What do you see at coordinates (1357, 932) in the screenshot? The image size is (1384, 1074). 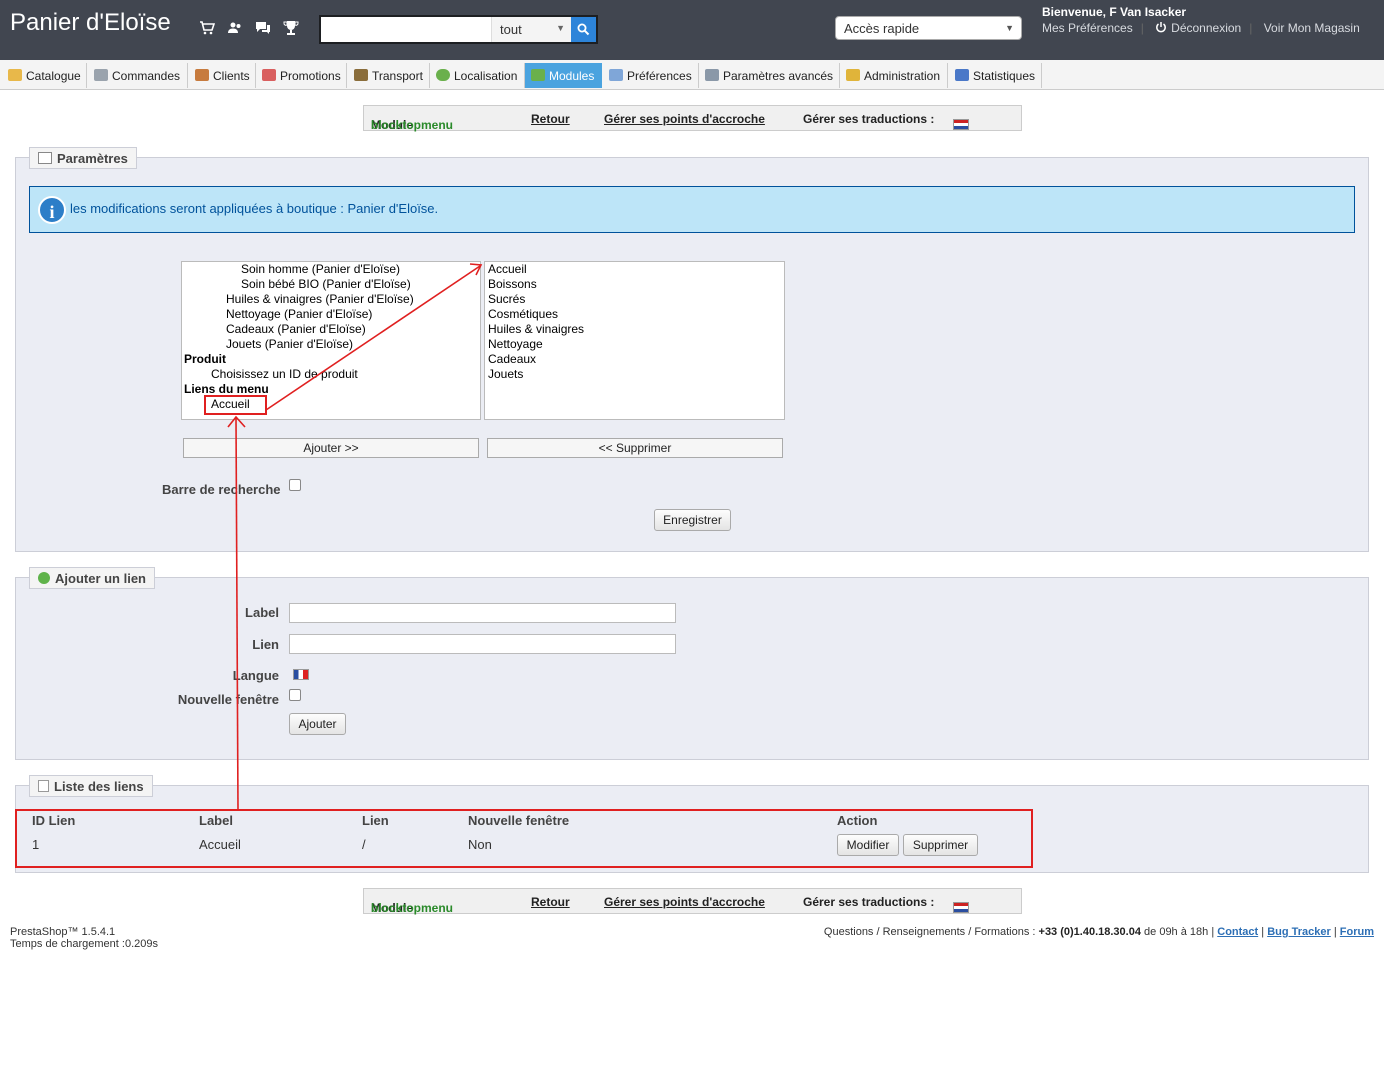 I see `forum-link: Forum` at bounding box center [1357, 932].